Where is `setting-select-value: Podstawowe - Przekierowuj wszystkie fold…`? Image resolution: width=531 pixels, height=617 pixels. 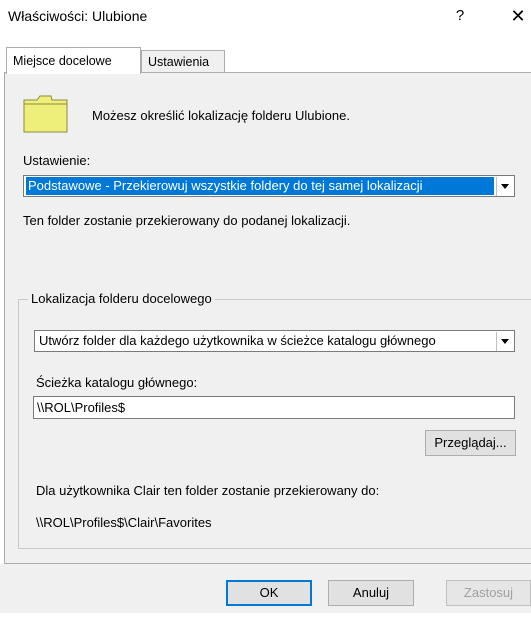 setting-select-value: Podstawowe - Przekierowuj wszystkie fold… is located at coordinates (260, 186).